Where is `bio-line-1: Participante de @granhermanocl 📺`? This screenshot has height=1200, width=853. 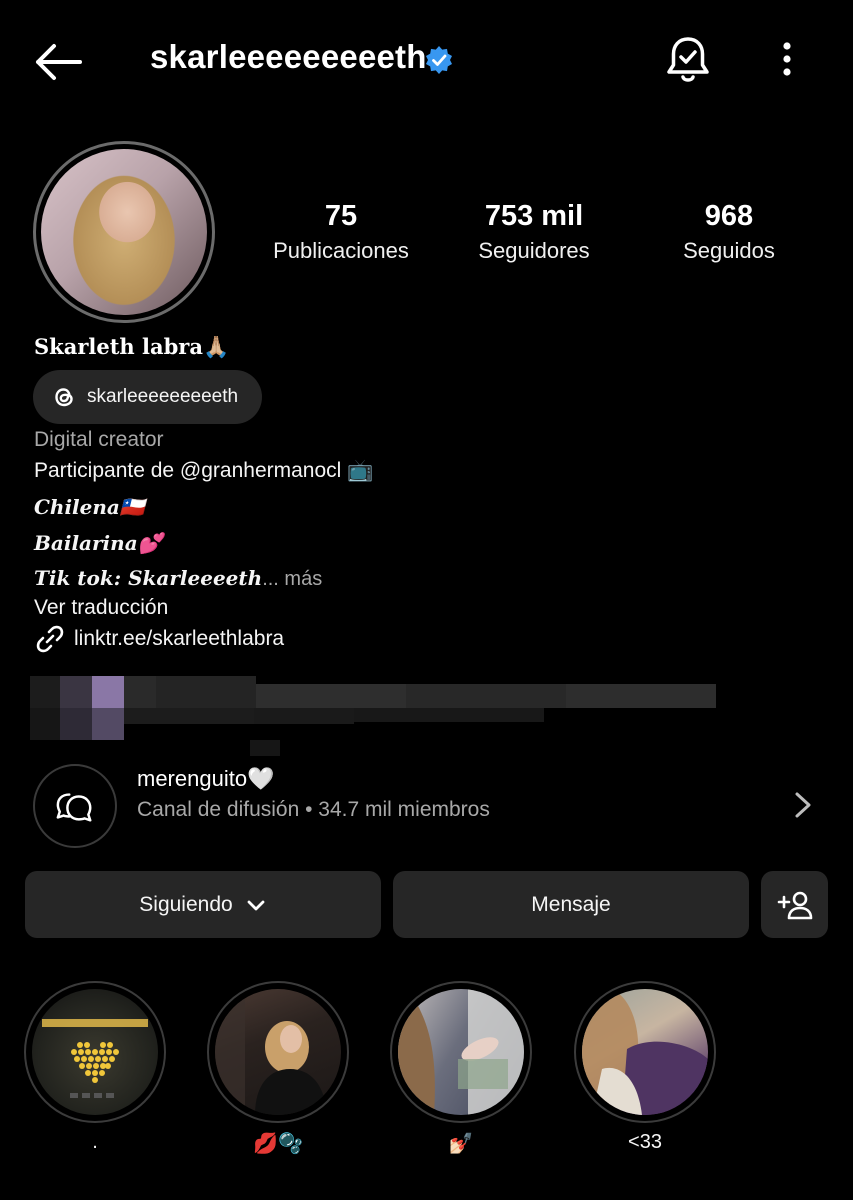 bio-line-1: Participante de @granhermanocl 📺 is located at coordinates (203, 471).